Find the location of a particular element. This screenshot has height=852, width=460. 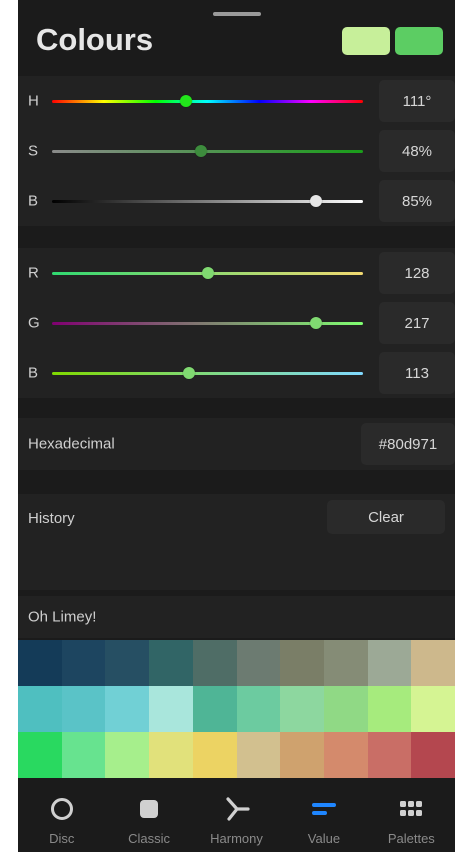

brightness-slider-thumb is located at coordinates (316, 201).